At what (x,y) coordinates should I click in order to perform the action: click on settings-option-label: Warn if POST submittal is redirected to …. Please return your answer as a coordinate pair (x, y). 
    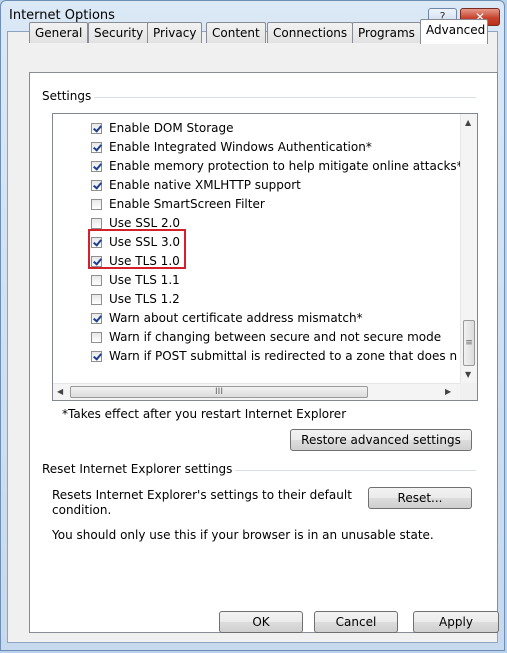
    Looking at the image, I should click on (283, 356).